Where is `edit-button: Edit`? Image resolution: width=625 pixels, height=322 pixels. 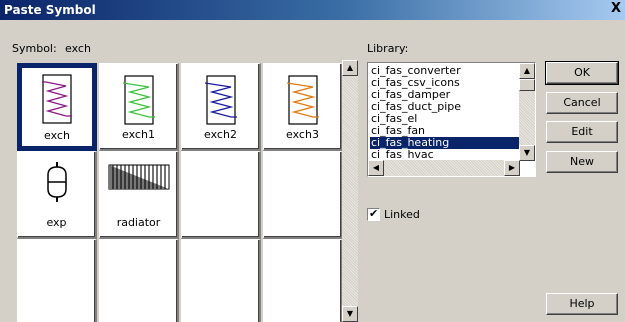 edit-button: Edit is located at coordinates (582, 132).